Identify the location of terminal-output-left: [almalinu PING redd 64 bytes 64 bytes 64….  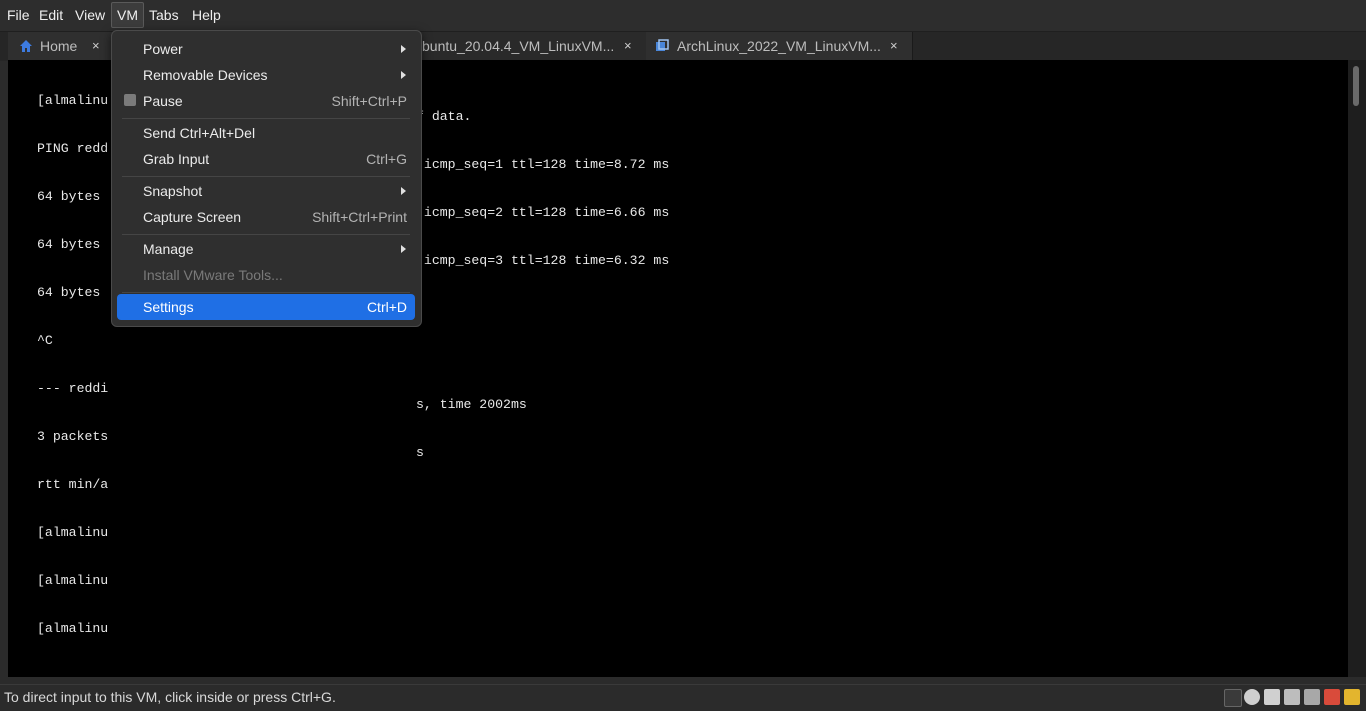
(72, 357).